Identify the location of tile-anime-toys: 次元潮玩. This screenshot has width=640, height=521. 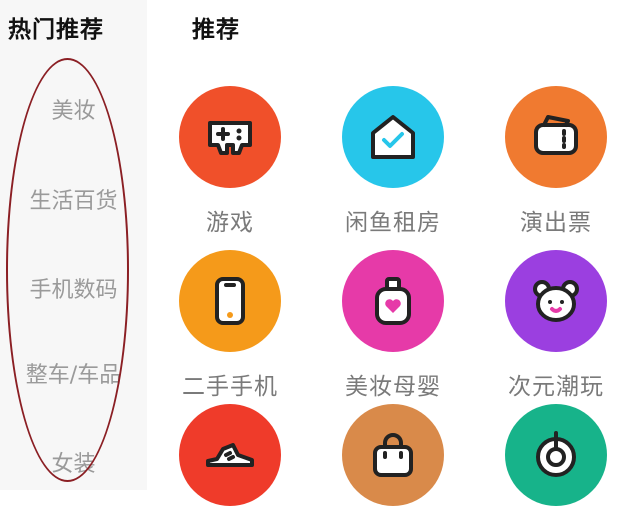
(556, 325).